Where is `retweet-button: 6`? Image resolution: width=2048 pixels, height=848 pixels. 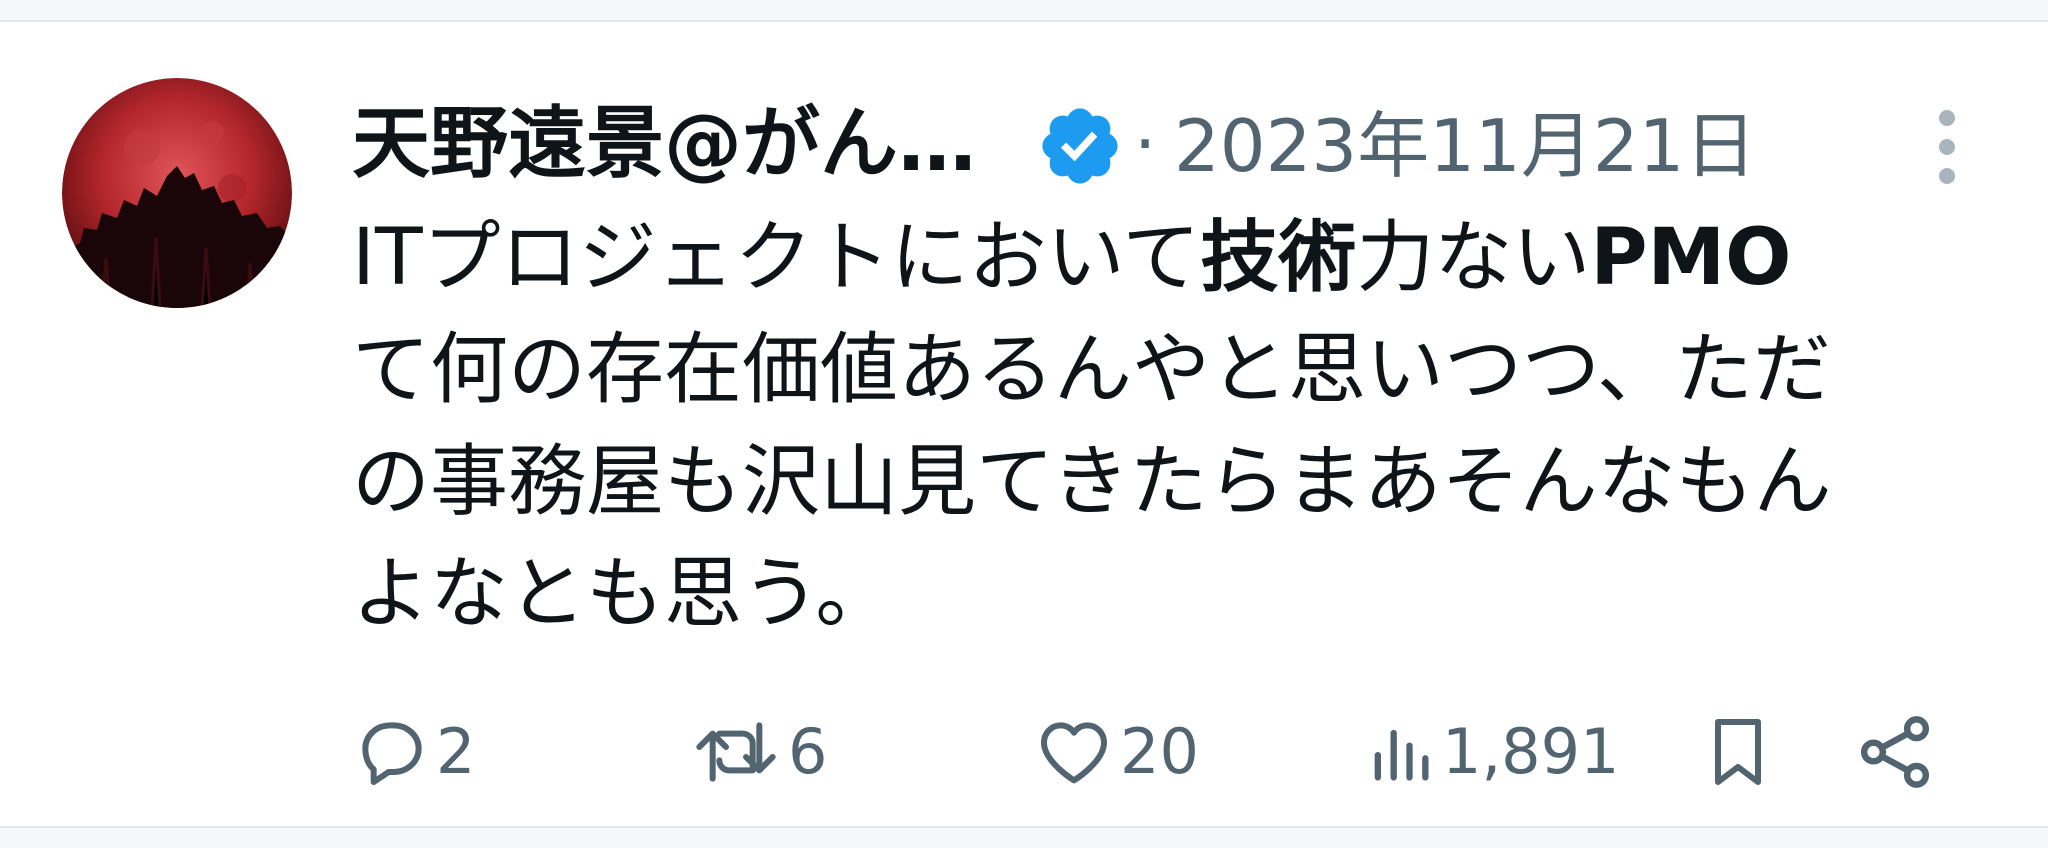
retweet-button: 6 is located at coordinates (757, 752).